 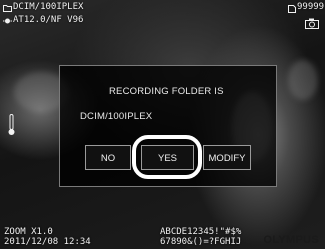 What do you see at coordinates (7, 21) in the screenshot?
I see `light-source-icon` at bounding box center [7, 21].